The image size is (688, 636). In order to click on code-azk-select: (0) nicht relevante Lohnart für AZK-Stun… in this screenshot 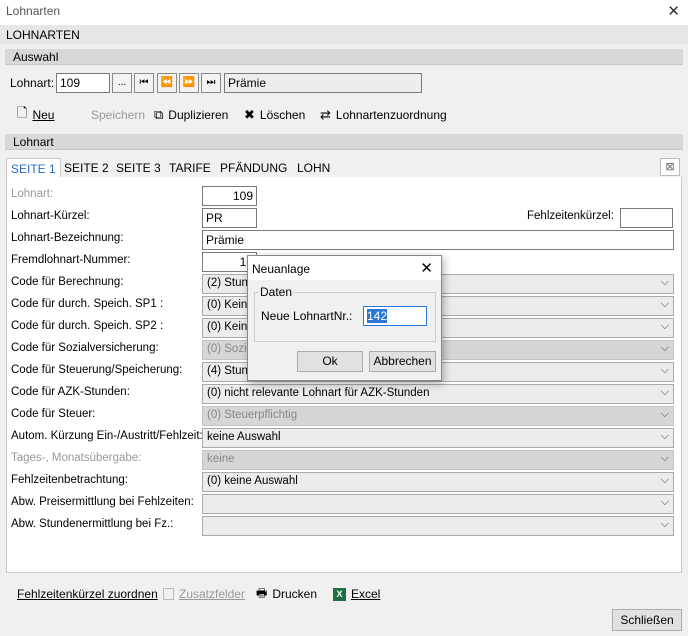, I will do `click(438, 394)`.